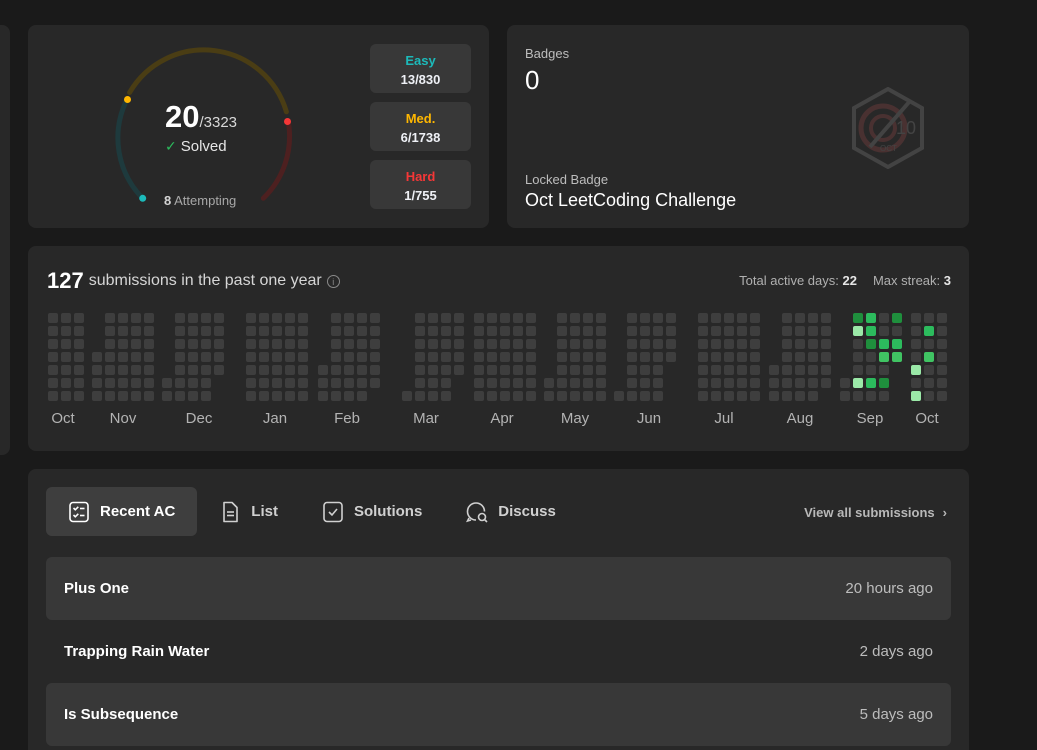  Describe the element at coordinates (498, 588) in the screenshot. I see `list-item: Plus One 20 hours ago` at that location.